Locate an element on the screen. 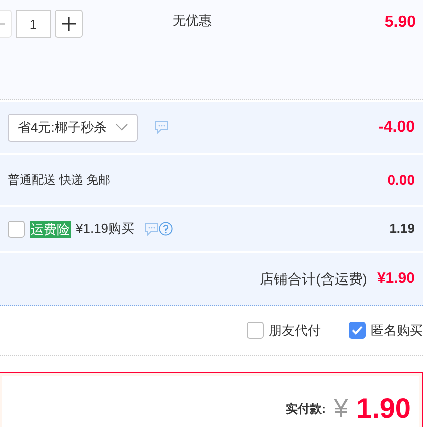 Image resolution: width=430 pixels, height=427 pixels. promo-amount: -4.00 is located at coordinates (396, 128).